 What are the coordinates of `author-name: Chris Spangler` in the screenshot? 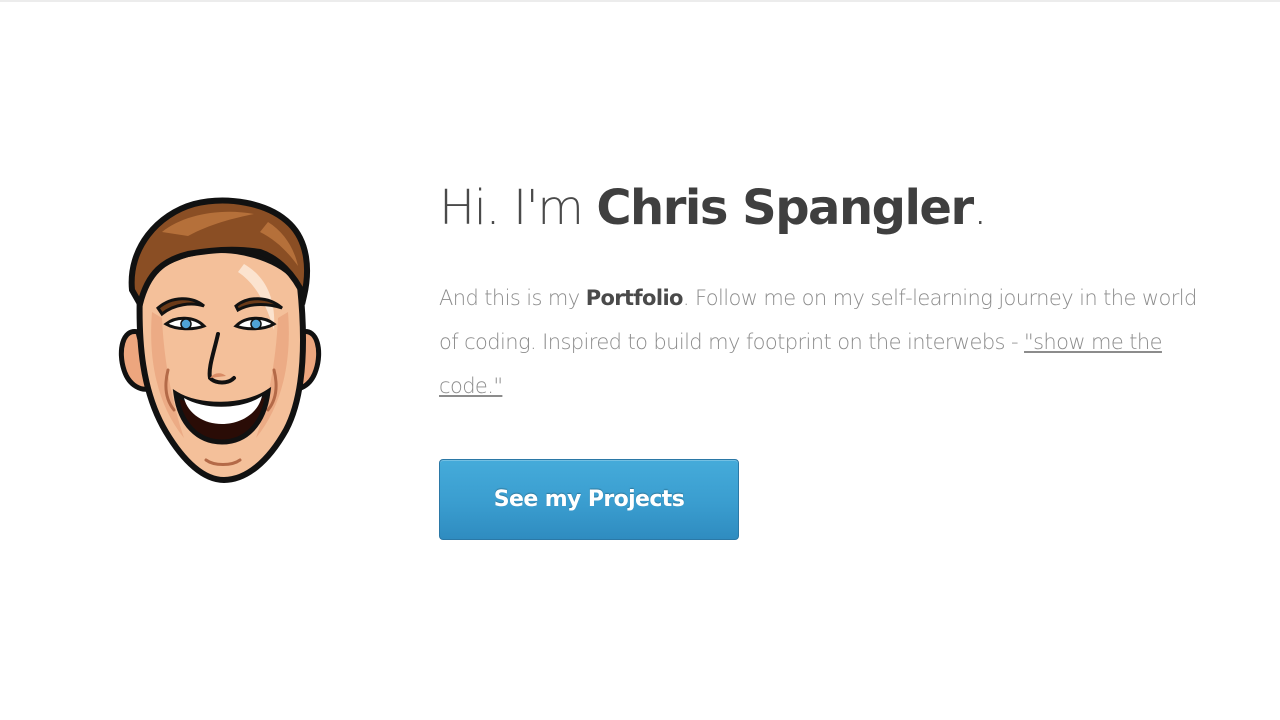 It's located at (785, 208).